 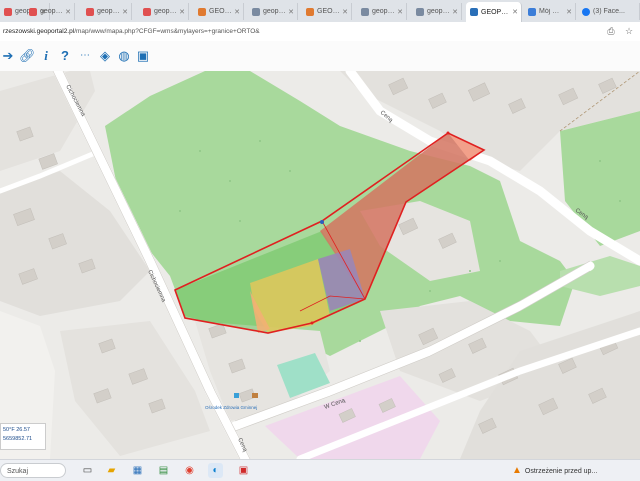 What do you see at coordinates (27, 56) in the screenshot?
I see `link-icon: 🔗︎` at bounding box center [27, 56].